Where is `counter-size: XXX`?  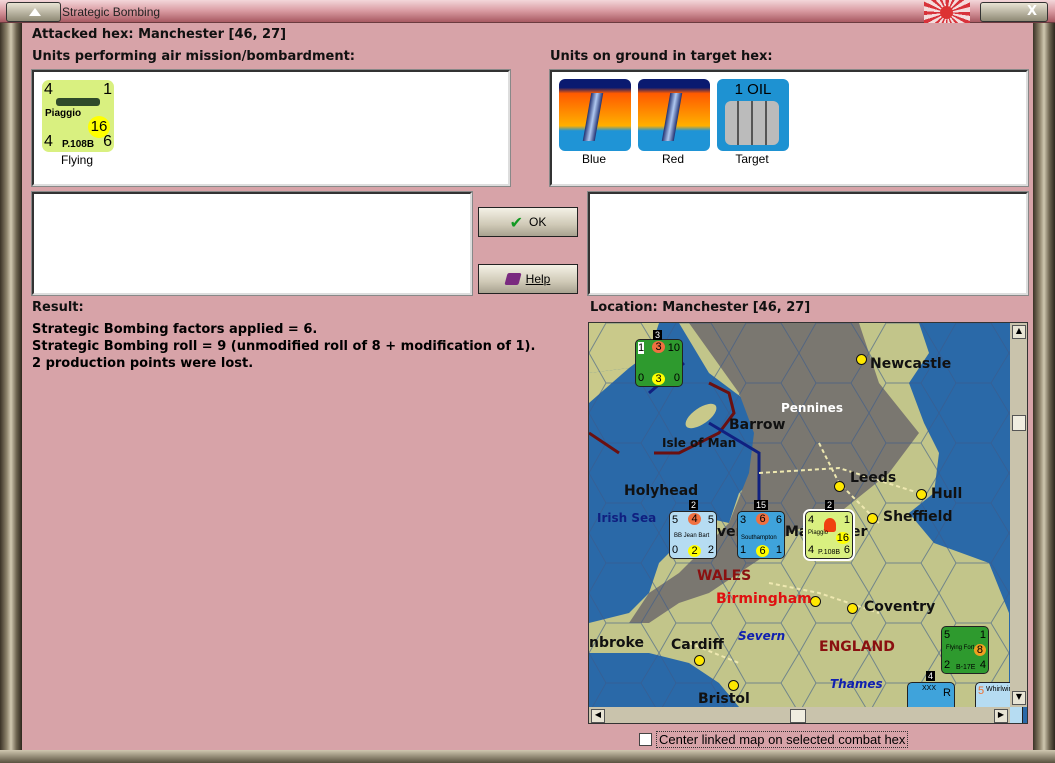 counter-size: XXX is located at coordinates (929, 688).